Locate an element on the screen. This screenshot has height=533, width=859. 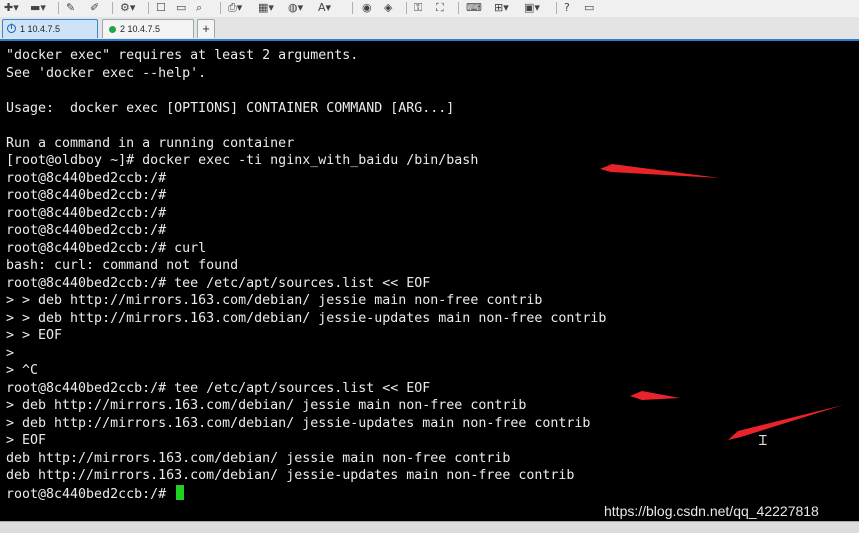
copy-icon: ☐ is located at coordinates (161, 7).